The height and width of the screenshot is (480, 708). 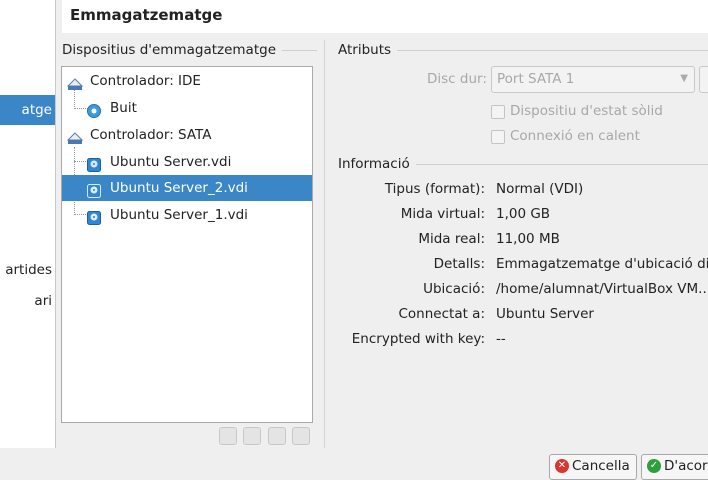 What do you see at coordinates (187, 108) in the screenshot?
I see `tree-item-empty-optical: Buit` at bounding box center [187, 108].